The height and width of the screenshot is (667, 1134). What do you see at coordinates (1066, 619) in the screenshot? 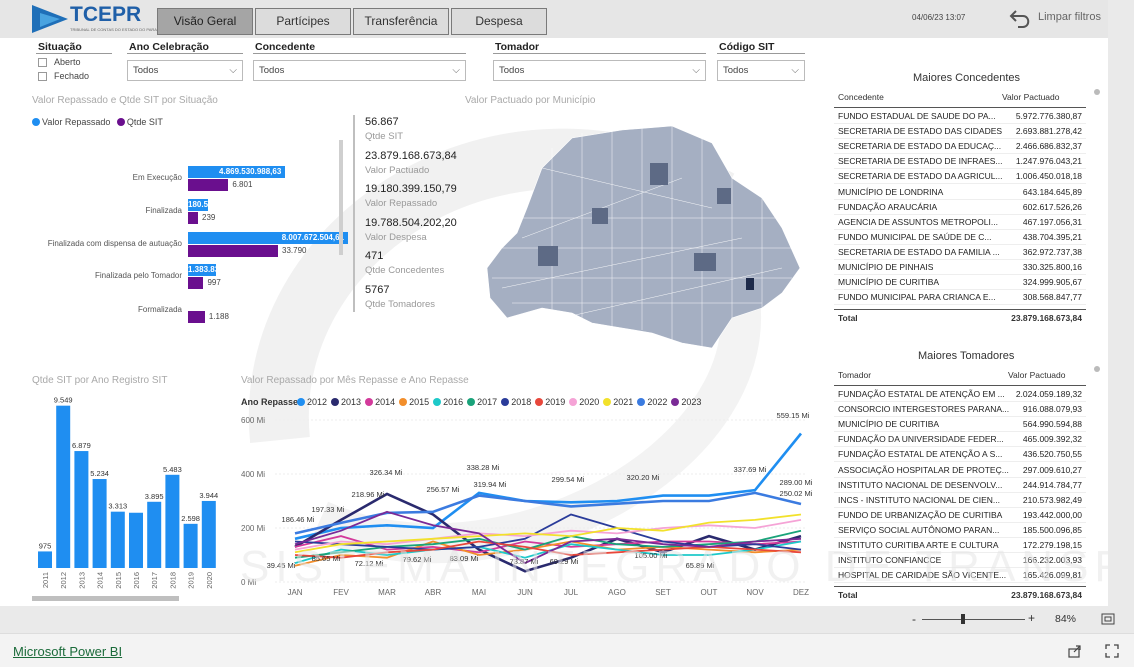
I see `zoom-level: 84%` at bounding box center [1066, 619].